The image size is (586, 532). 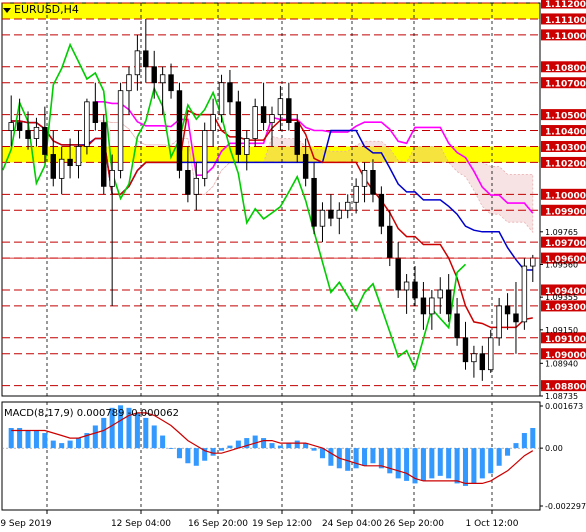 What do you see at coordinates (561, 363) in the screenshot?
I see `price-tick-label: 1.08940` at bounding box center [561, 363].